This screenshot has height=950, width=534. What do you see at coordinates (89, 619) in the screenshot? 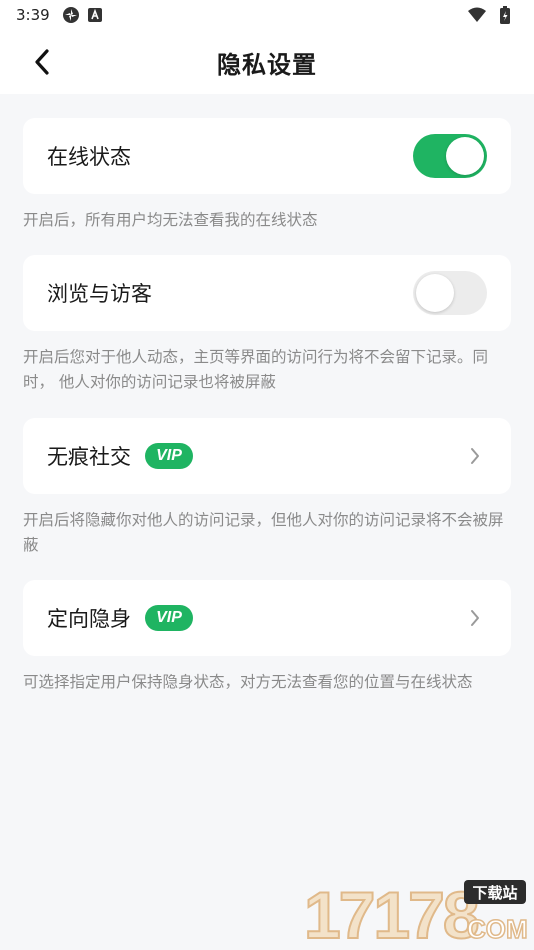
I see `setting-label: 定向隐身` at bounding box center [89, 619].